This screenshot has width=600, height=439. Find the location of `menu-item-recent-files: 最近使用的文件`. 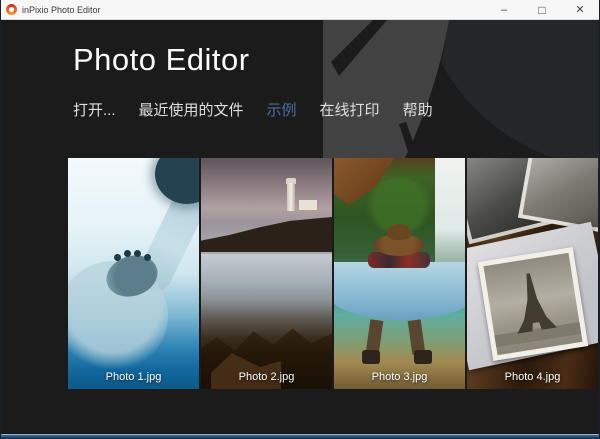

menu-item-recent-files: 最近使用的文件 is located at coordinates (191, 109).